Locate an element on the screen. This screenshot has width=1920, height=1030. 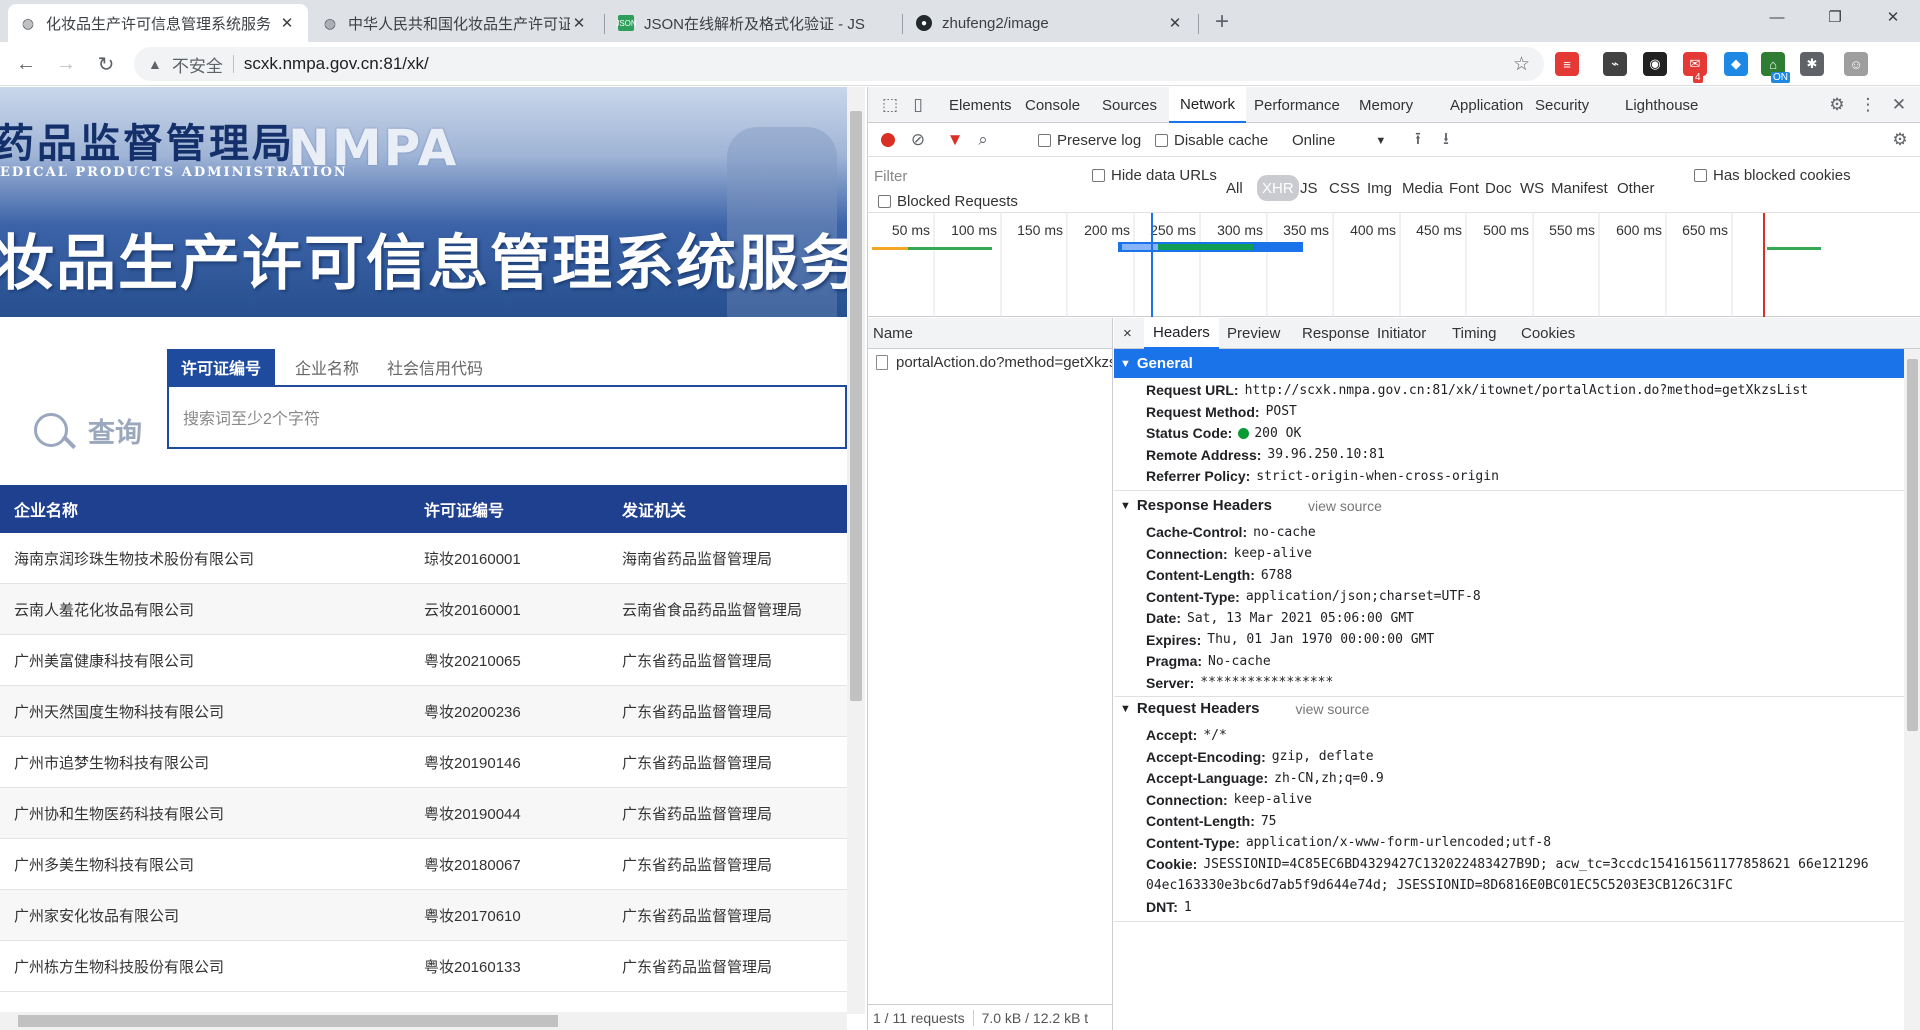
devtools-tab-performance: Performance is located at coordinates (1297, 105).